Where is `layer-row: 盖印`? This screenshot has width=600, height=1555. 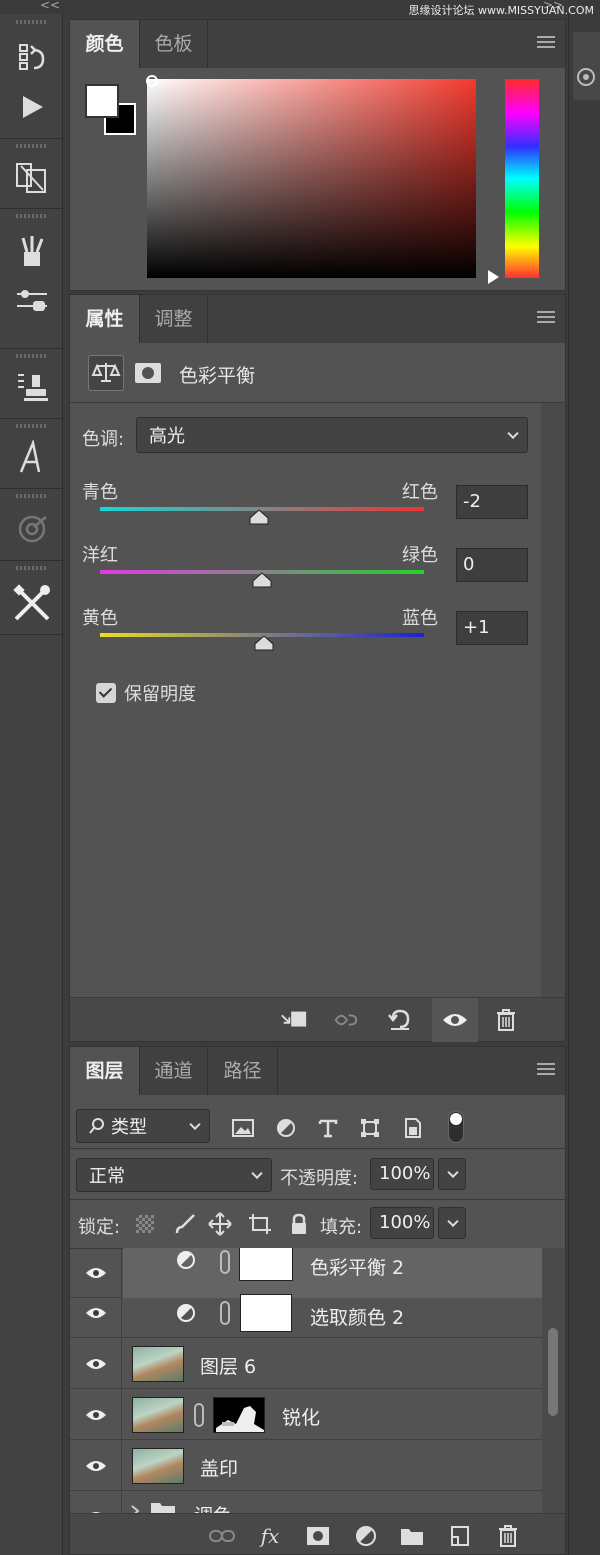 layer-row: 盖印 is located at coordinates (306, 1466).